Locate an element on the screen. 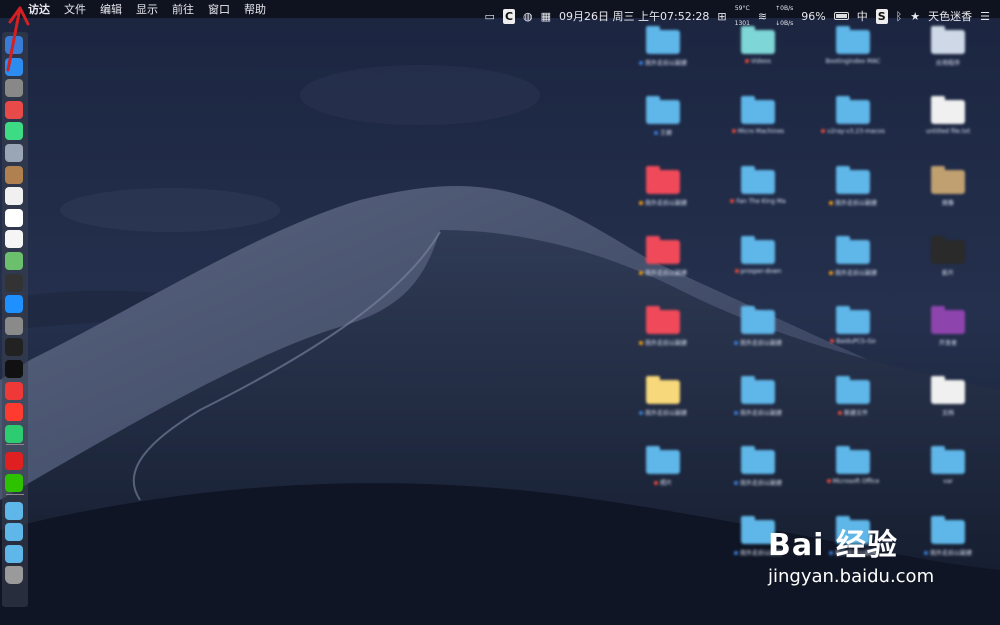  wechat-icon is located at coordinates (14, 483).